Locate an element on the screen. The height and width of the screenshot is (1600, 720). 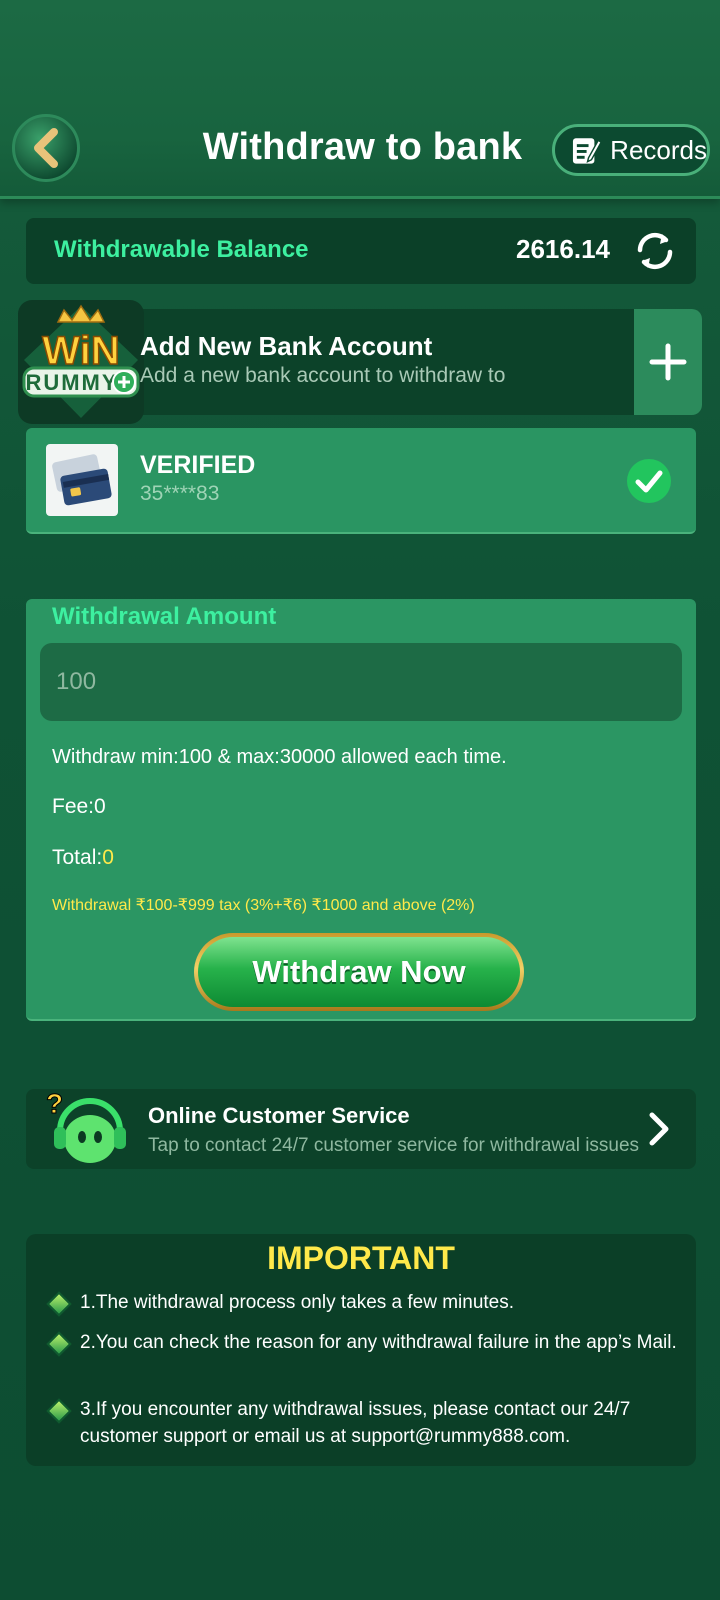
fee-text: Fee:0 is located at coordinates (79, 806).